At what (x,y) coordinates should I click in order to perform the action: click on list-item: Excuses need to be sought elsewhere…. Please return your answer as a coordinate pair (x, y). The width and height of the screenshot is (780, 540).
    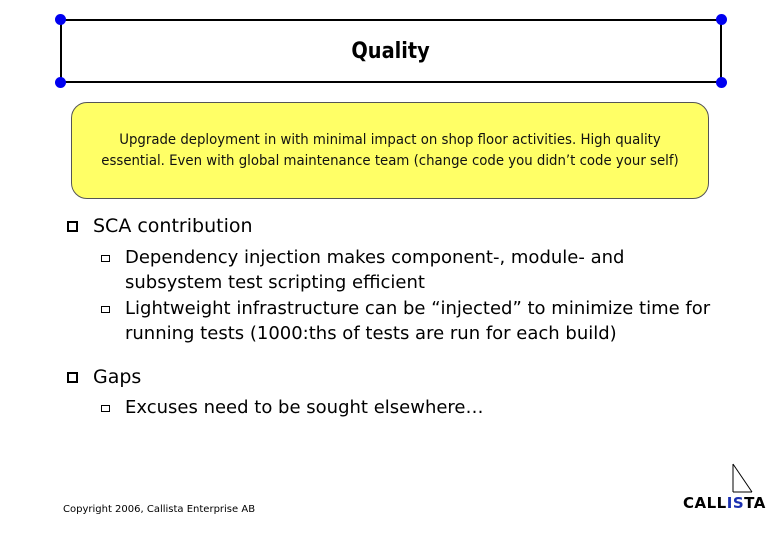
    Looking at the image, I should click on (389, 407).